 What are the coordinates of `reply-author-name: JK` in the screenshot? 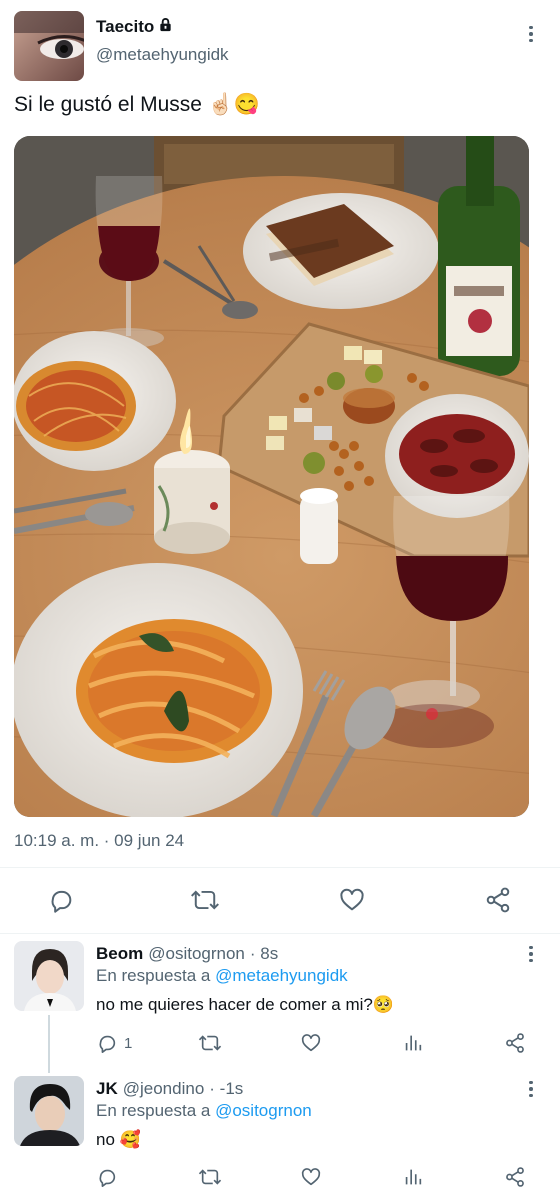 It's located at (107, 1089).